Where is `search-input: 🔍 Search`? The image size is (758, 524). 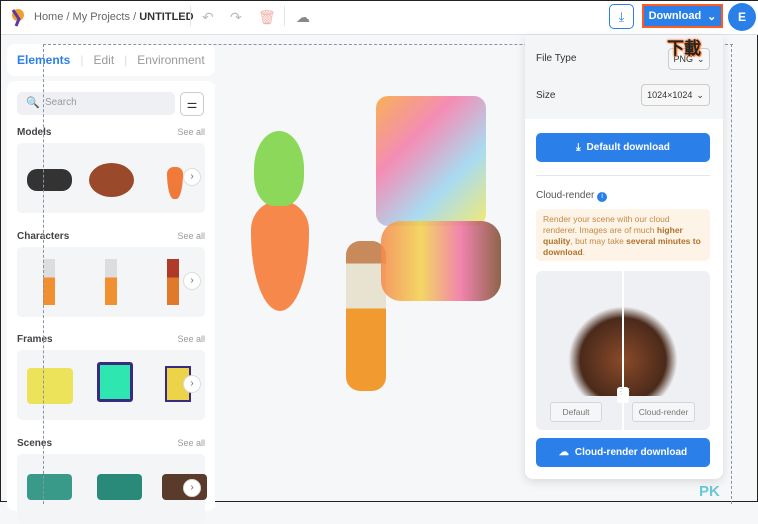 search-input: 🔍 Search is located at coordinates (96, 103).